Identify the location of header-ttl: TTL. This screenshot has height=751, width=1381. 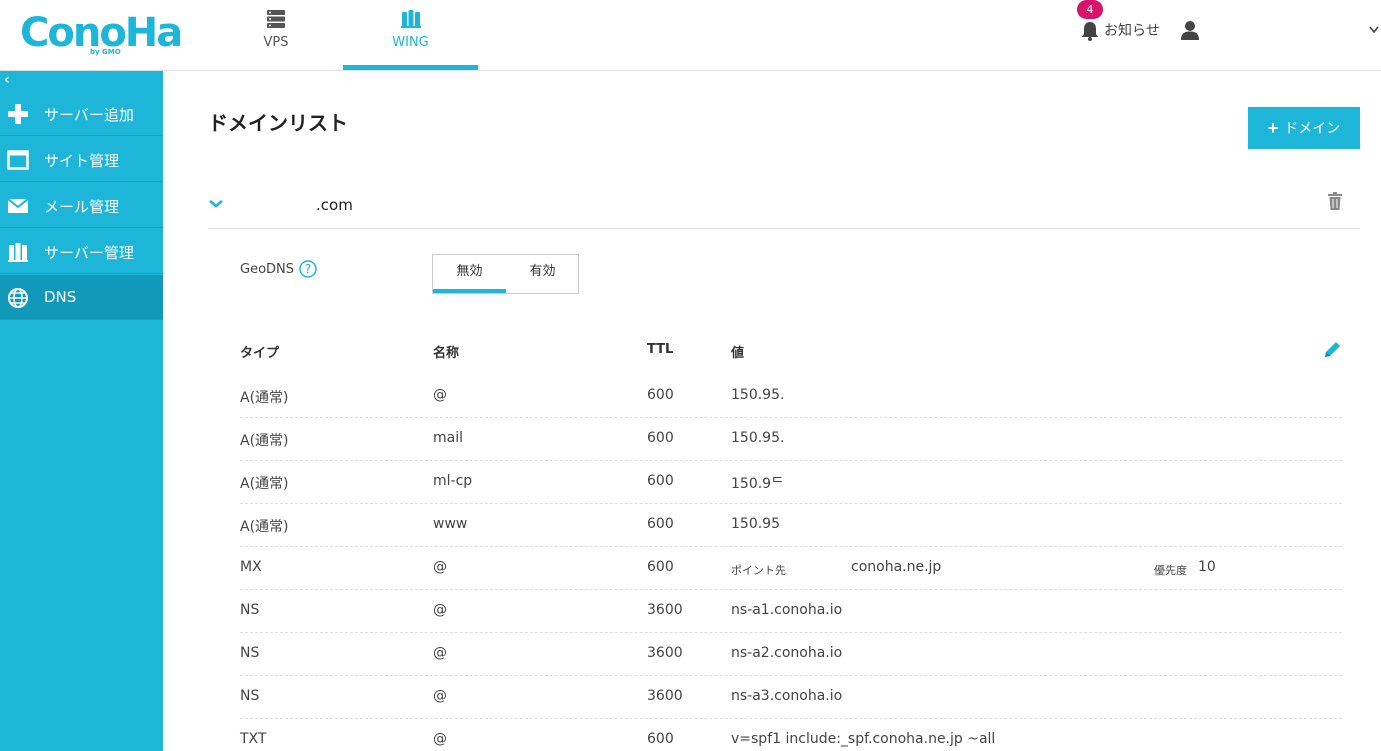
(660, 349).